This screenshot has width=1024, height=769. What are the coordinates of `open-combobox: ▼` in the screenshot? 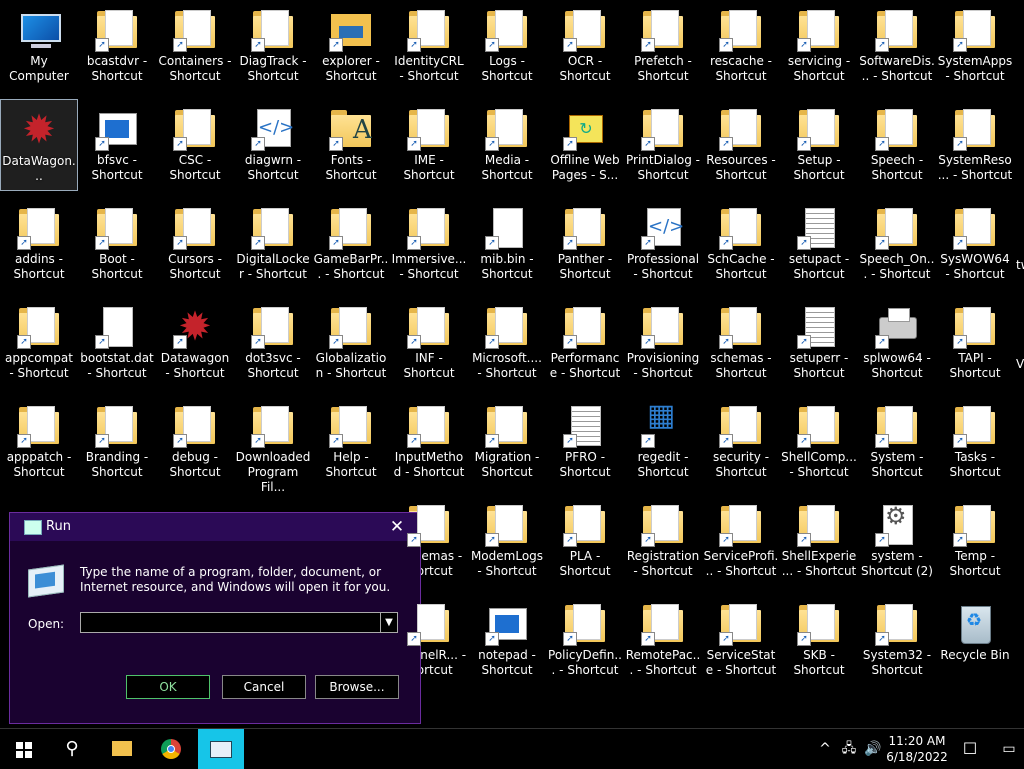 It's located at (239, 622).